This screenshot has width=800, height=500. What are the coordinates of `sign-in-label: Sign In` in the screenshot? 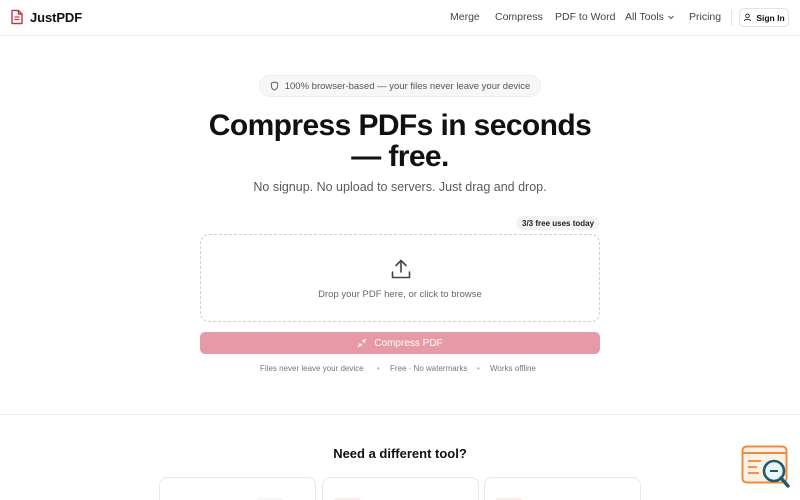 It's located at (770, 17).